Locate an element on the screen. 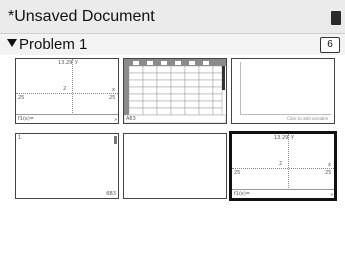  title-bar: *Unsaved Document is located at coordinates (172, 17).